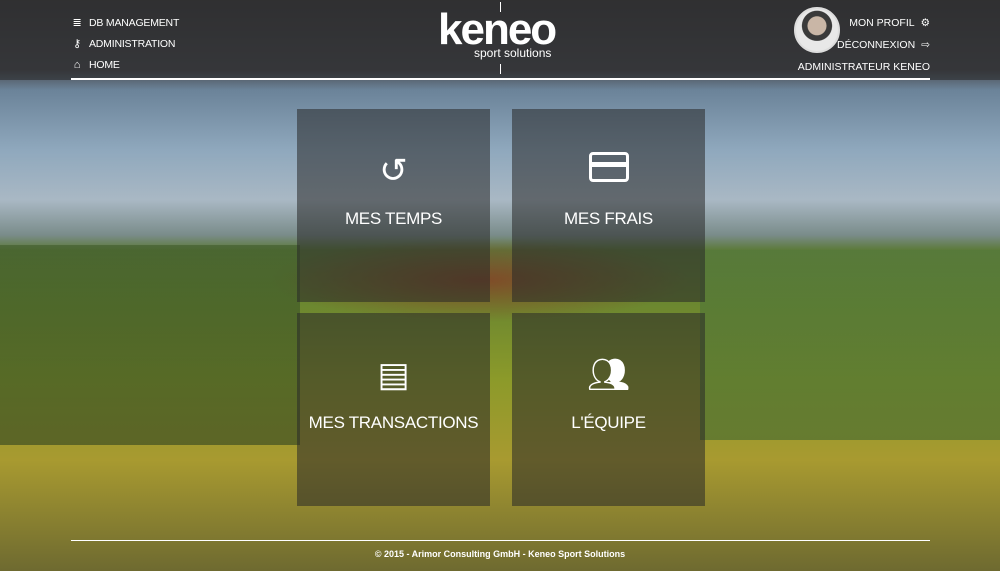 The width and height of the screenshot is (1000, 571). Describe the element at coordinates (500, 79) in the screenshot. I see `header-divider` at that location.